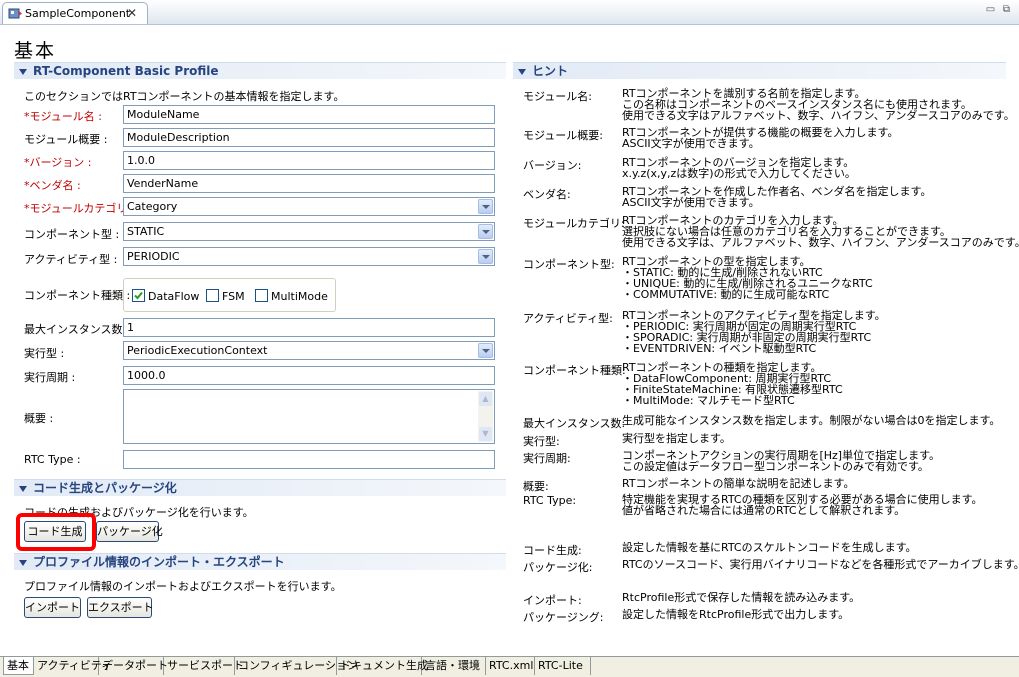  Describe the element at coordinates (485, 434) in the screenshot. I see `scroll-down-icon: ▼` at that location.